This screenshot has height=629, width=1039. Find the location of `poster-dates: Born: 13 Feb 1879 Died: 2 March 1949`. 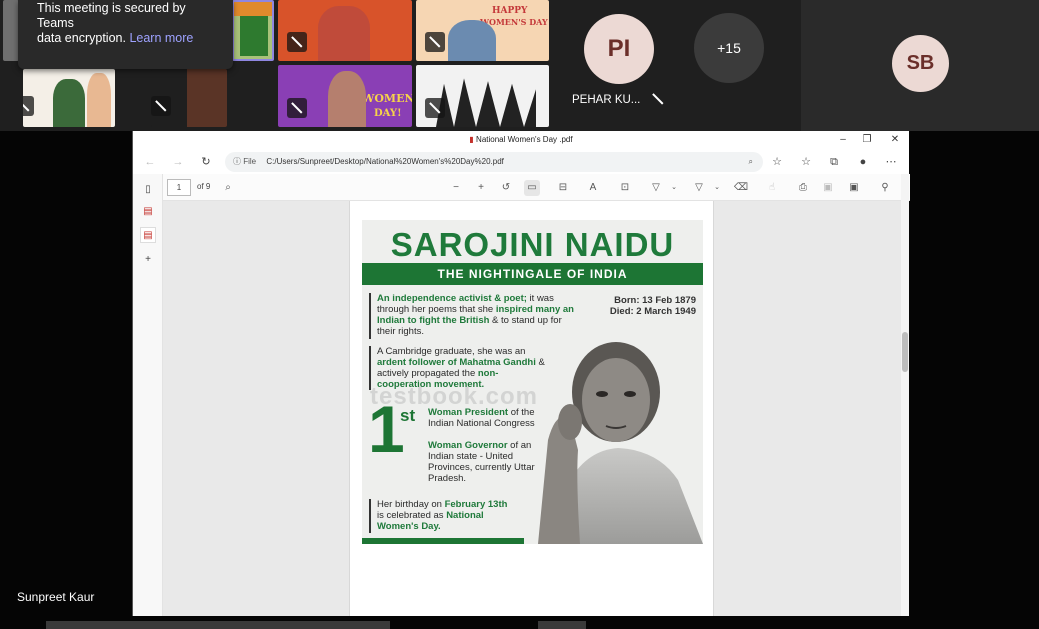

poster-dates: Born: 13 Feb 1879 Died: 2 March 1949 is located at coordinates (638, 306).